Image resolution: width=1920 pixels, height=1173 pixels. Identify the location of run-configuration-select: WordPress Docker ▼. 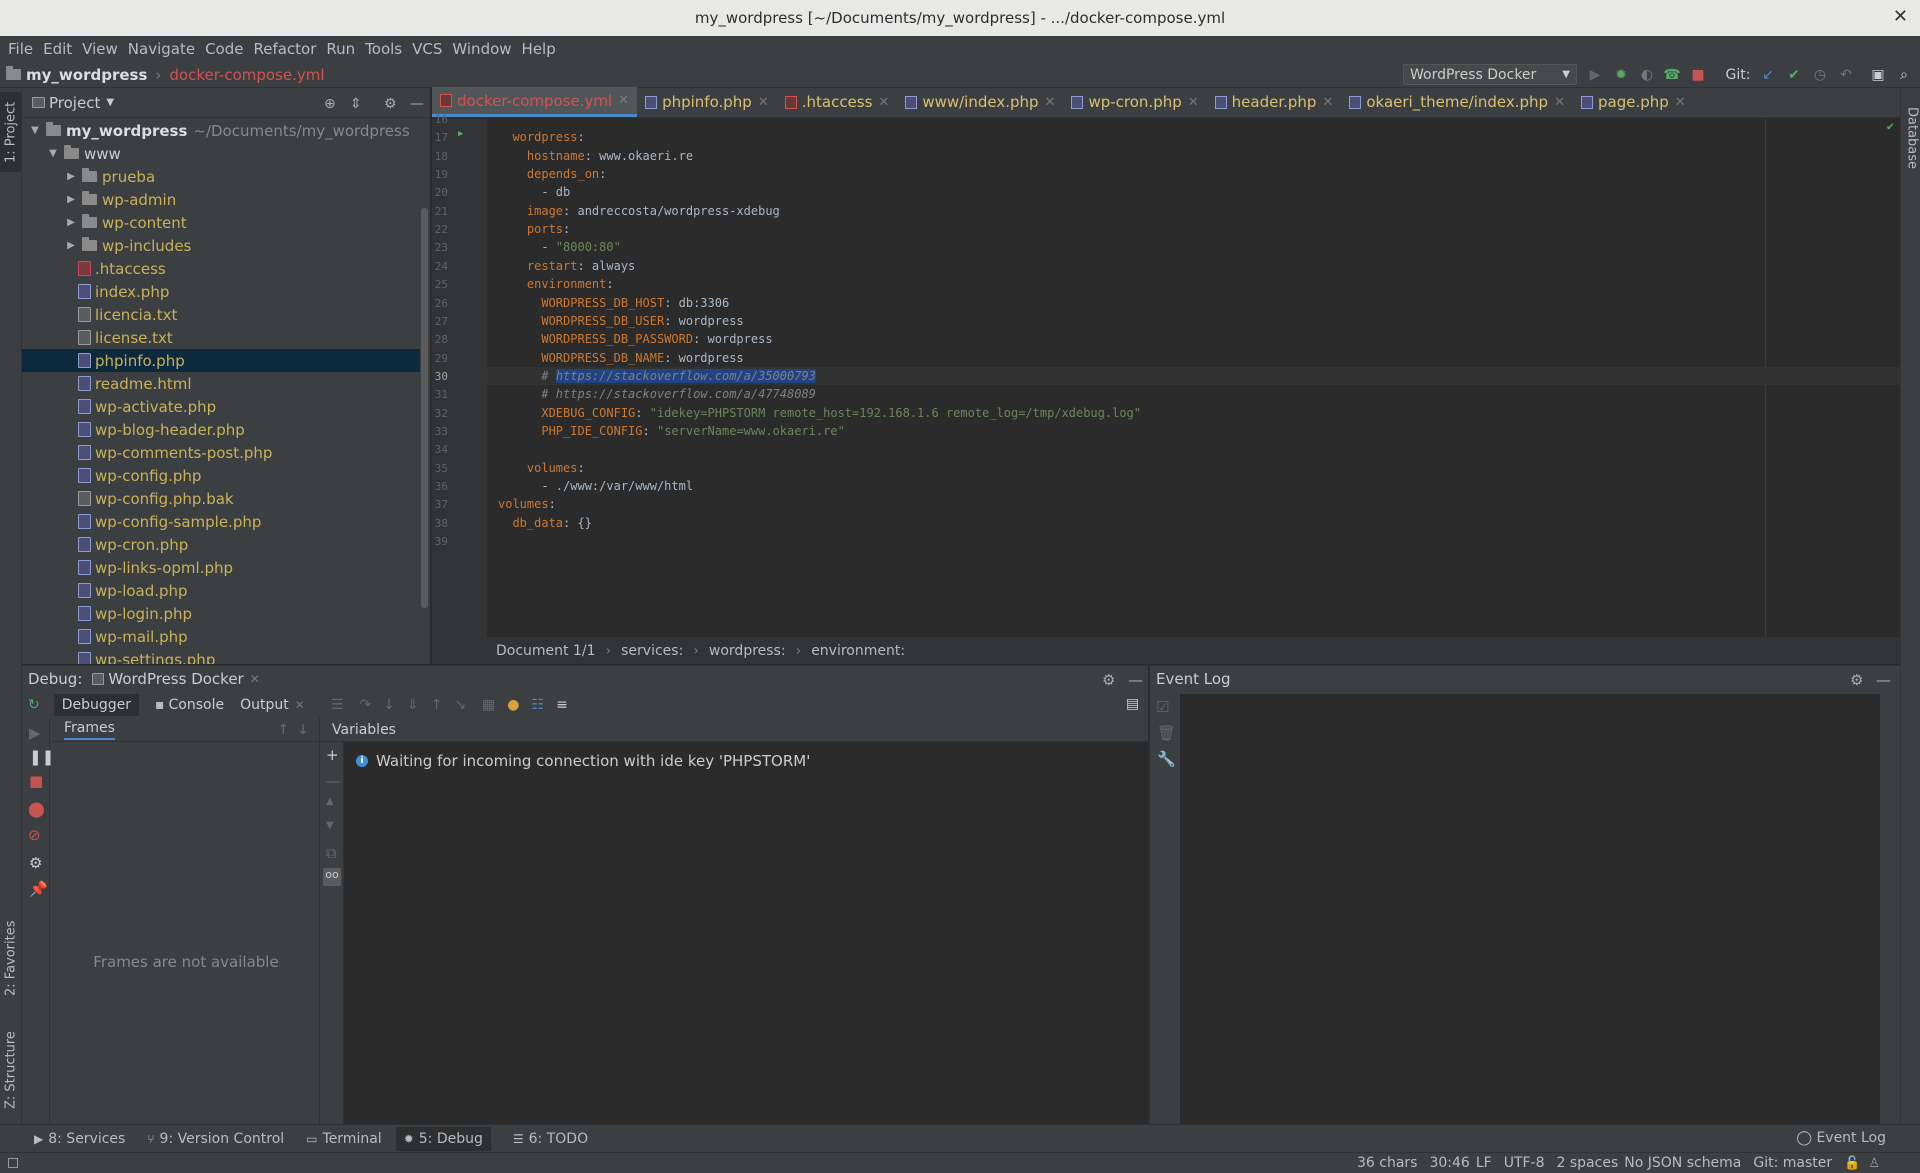
(1490, 74).